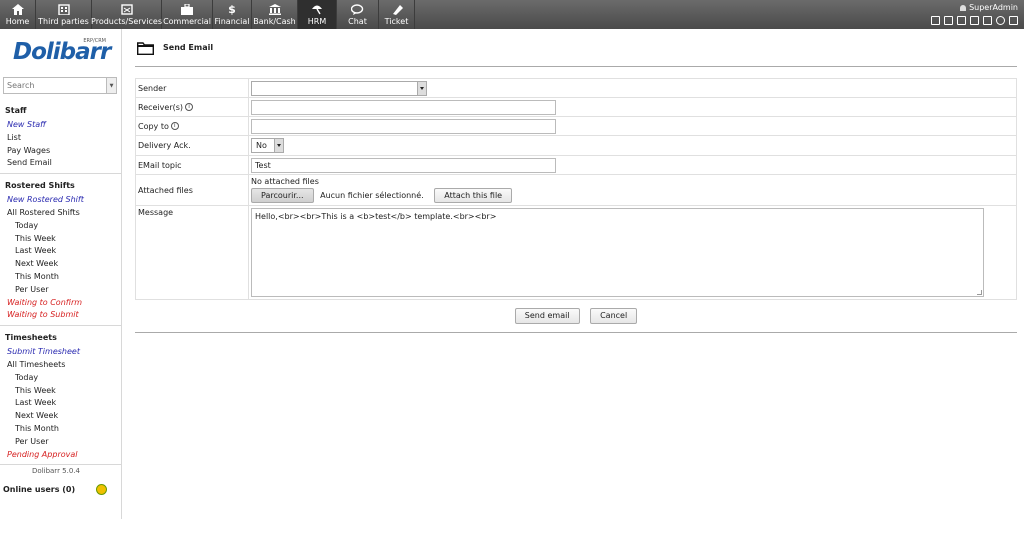 The image size is (1024, 554). What do you see at coordinates (948, 20) in the screenshot?
I see `login-icon` at bounding box center [948, 20].